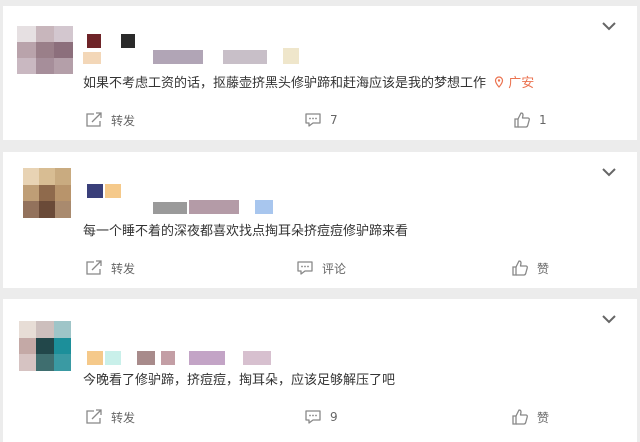  Describe the element at coordinates (334, 120) in the screenshot. I see `comment-count: 7` at that location.